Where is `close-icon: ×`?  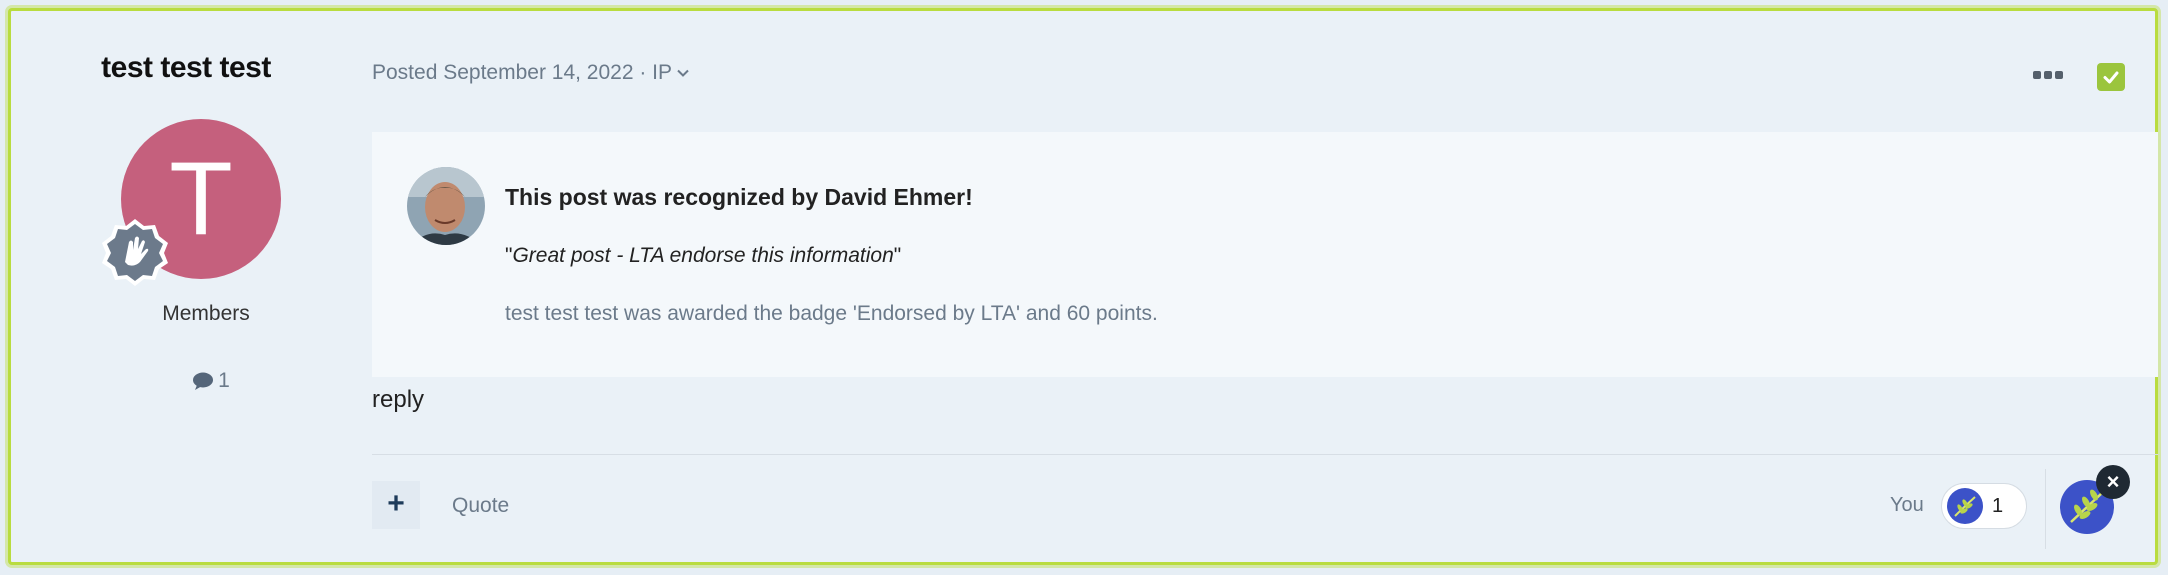 close-icon: × is located at coordinates (2113, 482).